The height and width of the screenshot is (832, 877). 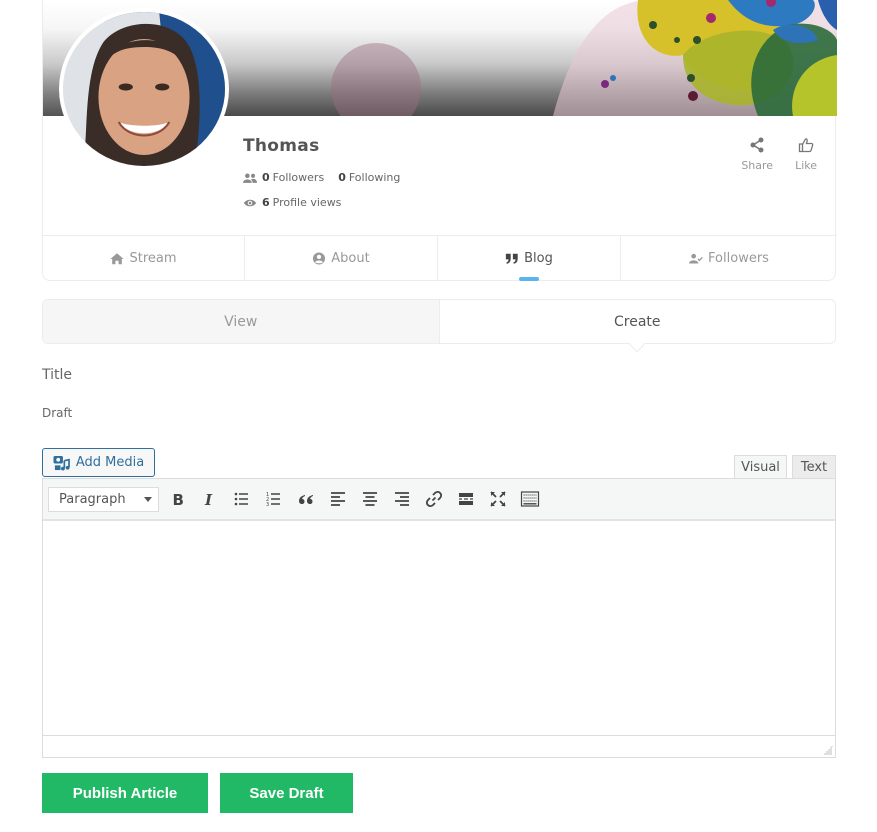 I want to click on numbered-list-icon: 1 2 3, so click(x=273, y=500).